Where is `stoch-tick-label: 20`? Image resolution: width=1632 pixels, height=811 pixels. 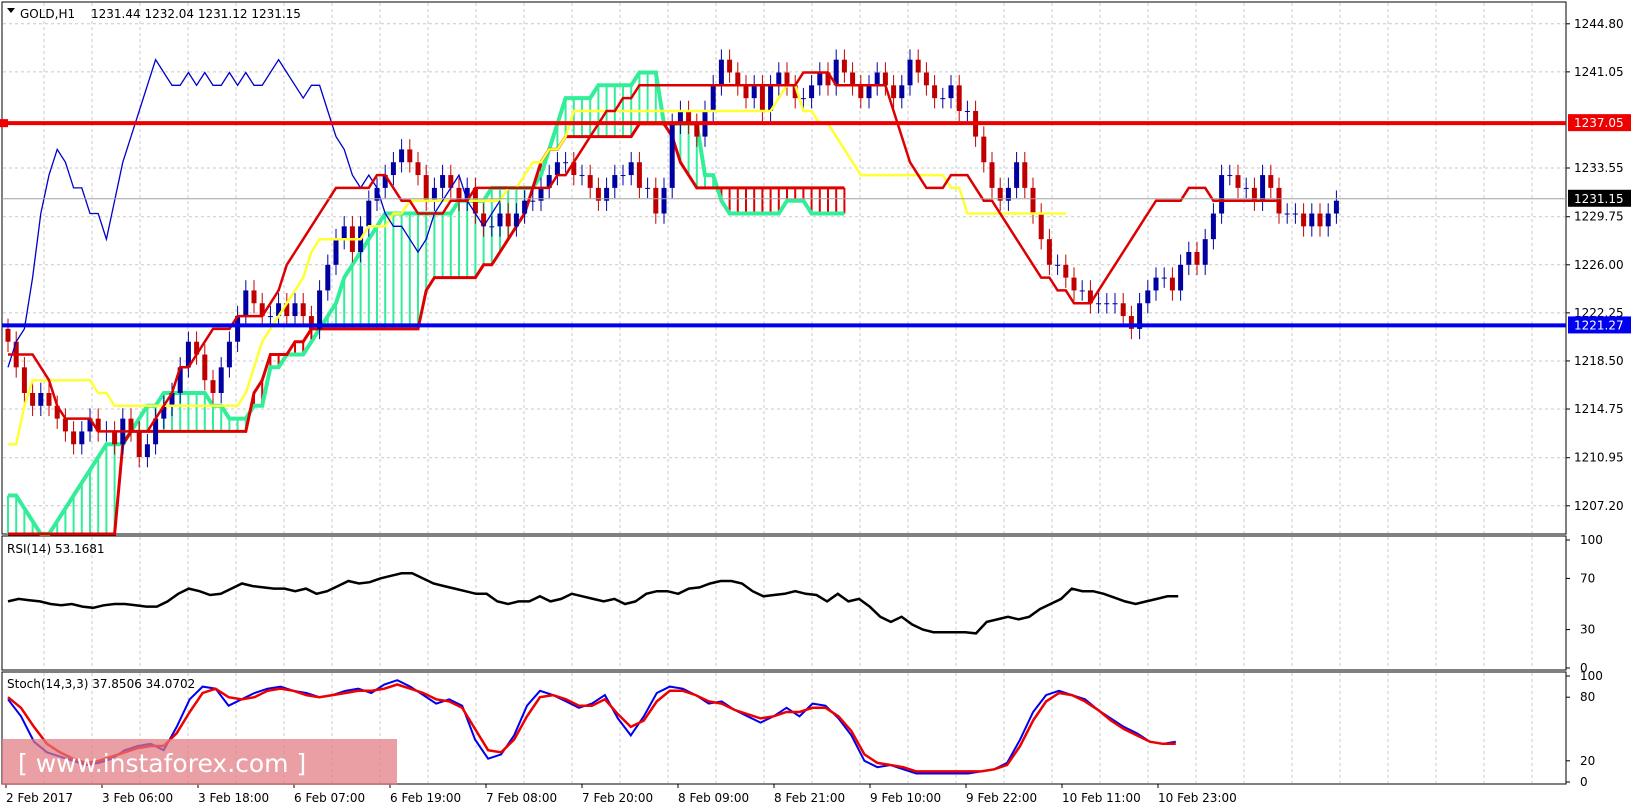 stoch-tick-label: 20 is located at coordinates (1587, 761).